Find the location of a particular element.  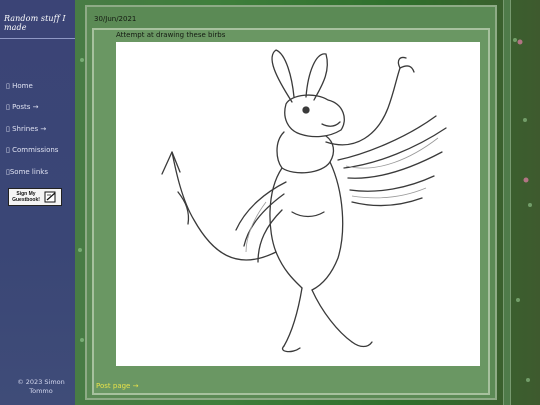

nav-item-commissions: ▯ Commissions is located at coordinates (32, 150).